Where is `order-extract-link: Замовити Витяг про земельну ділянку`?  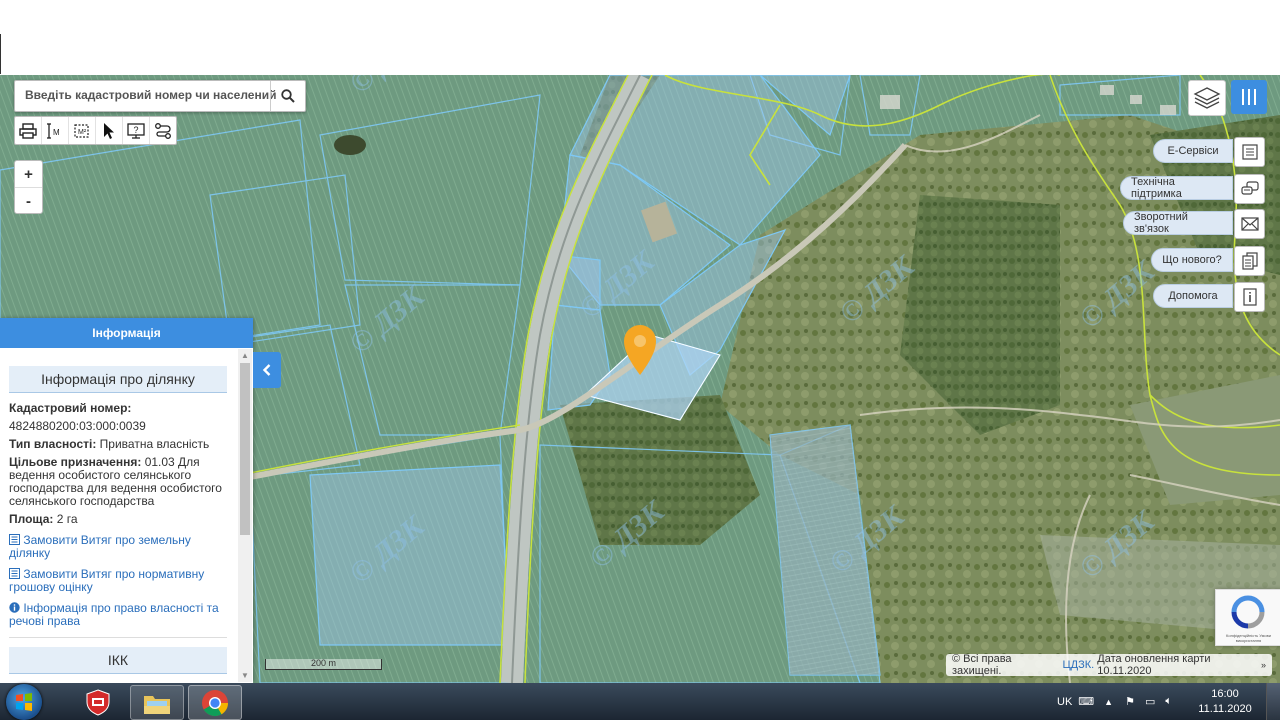
order-extract-link: Замовити Витяг про земельну ділянку is located at coordinates (118, 547).